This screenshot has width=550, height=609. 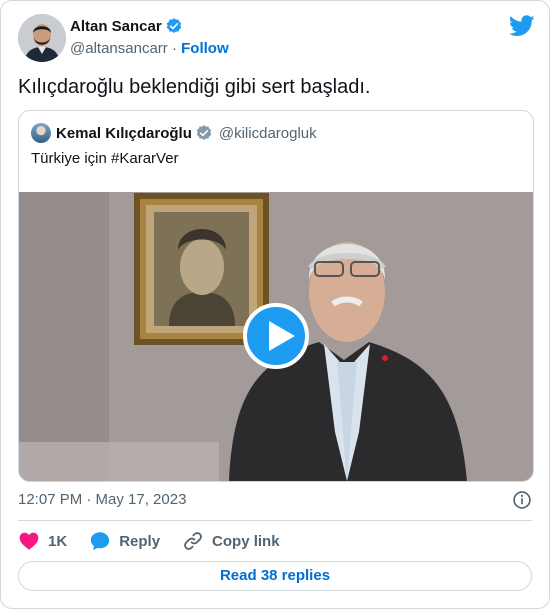 I want to click on author-name: Altan Sancar, so click(x=126, y=26).